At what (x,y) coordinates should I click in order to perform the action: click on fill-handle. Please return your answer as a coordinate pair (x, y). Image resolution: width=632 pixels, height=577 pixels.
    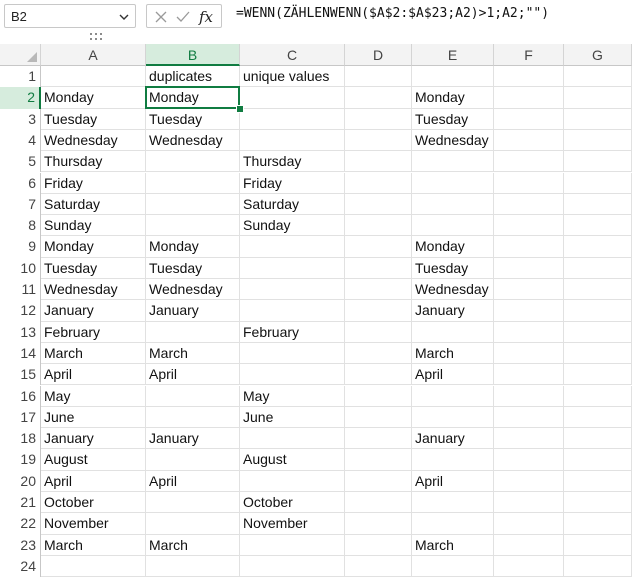
    Looking at the image, I should click on (240, 108).